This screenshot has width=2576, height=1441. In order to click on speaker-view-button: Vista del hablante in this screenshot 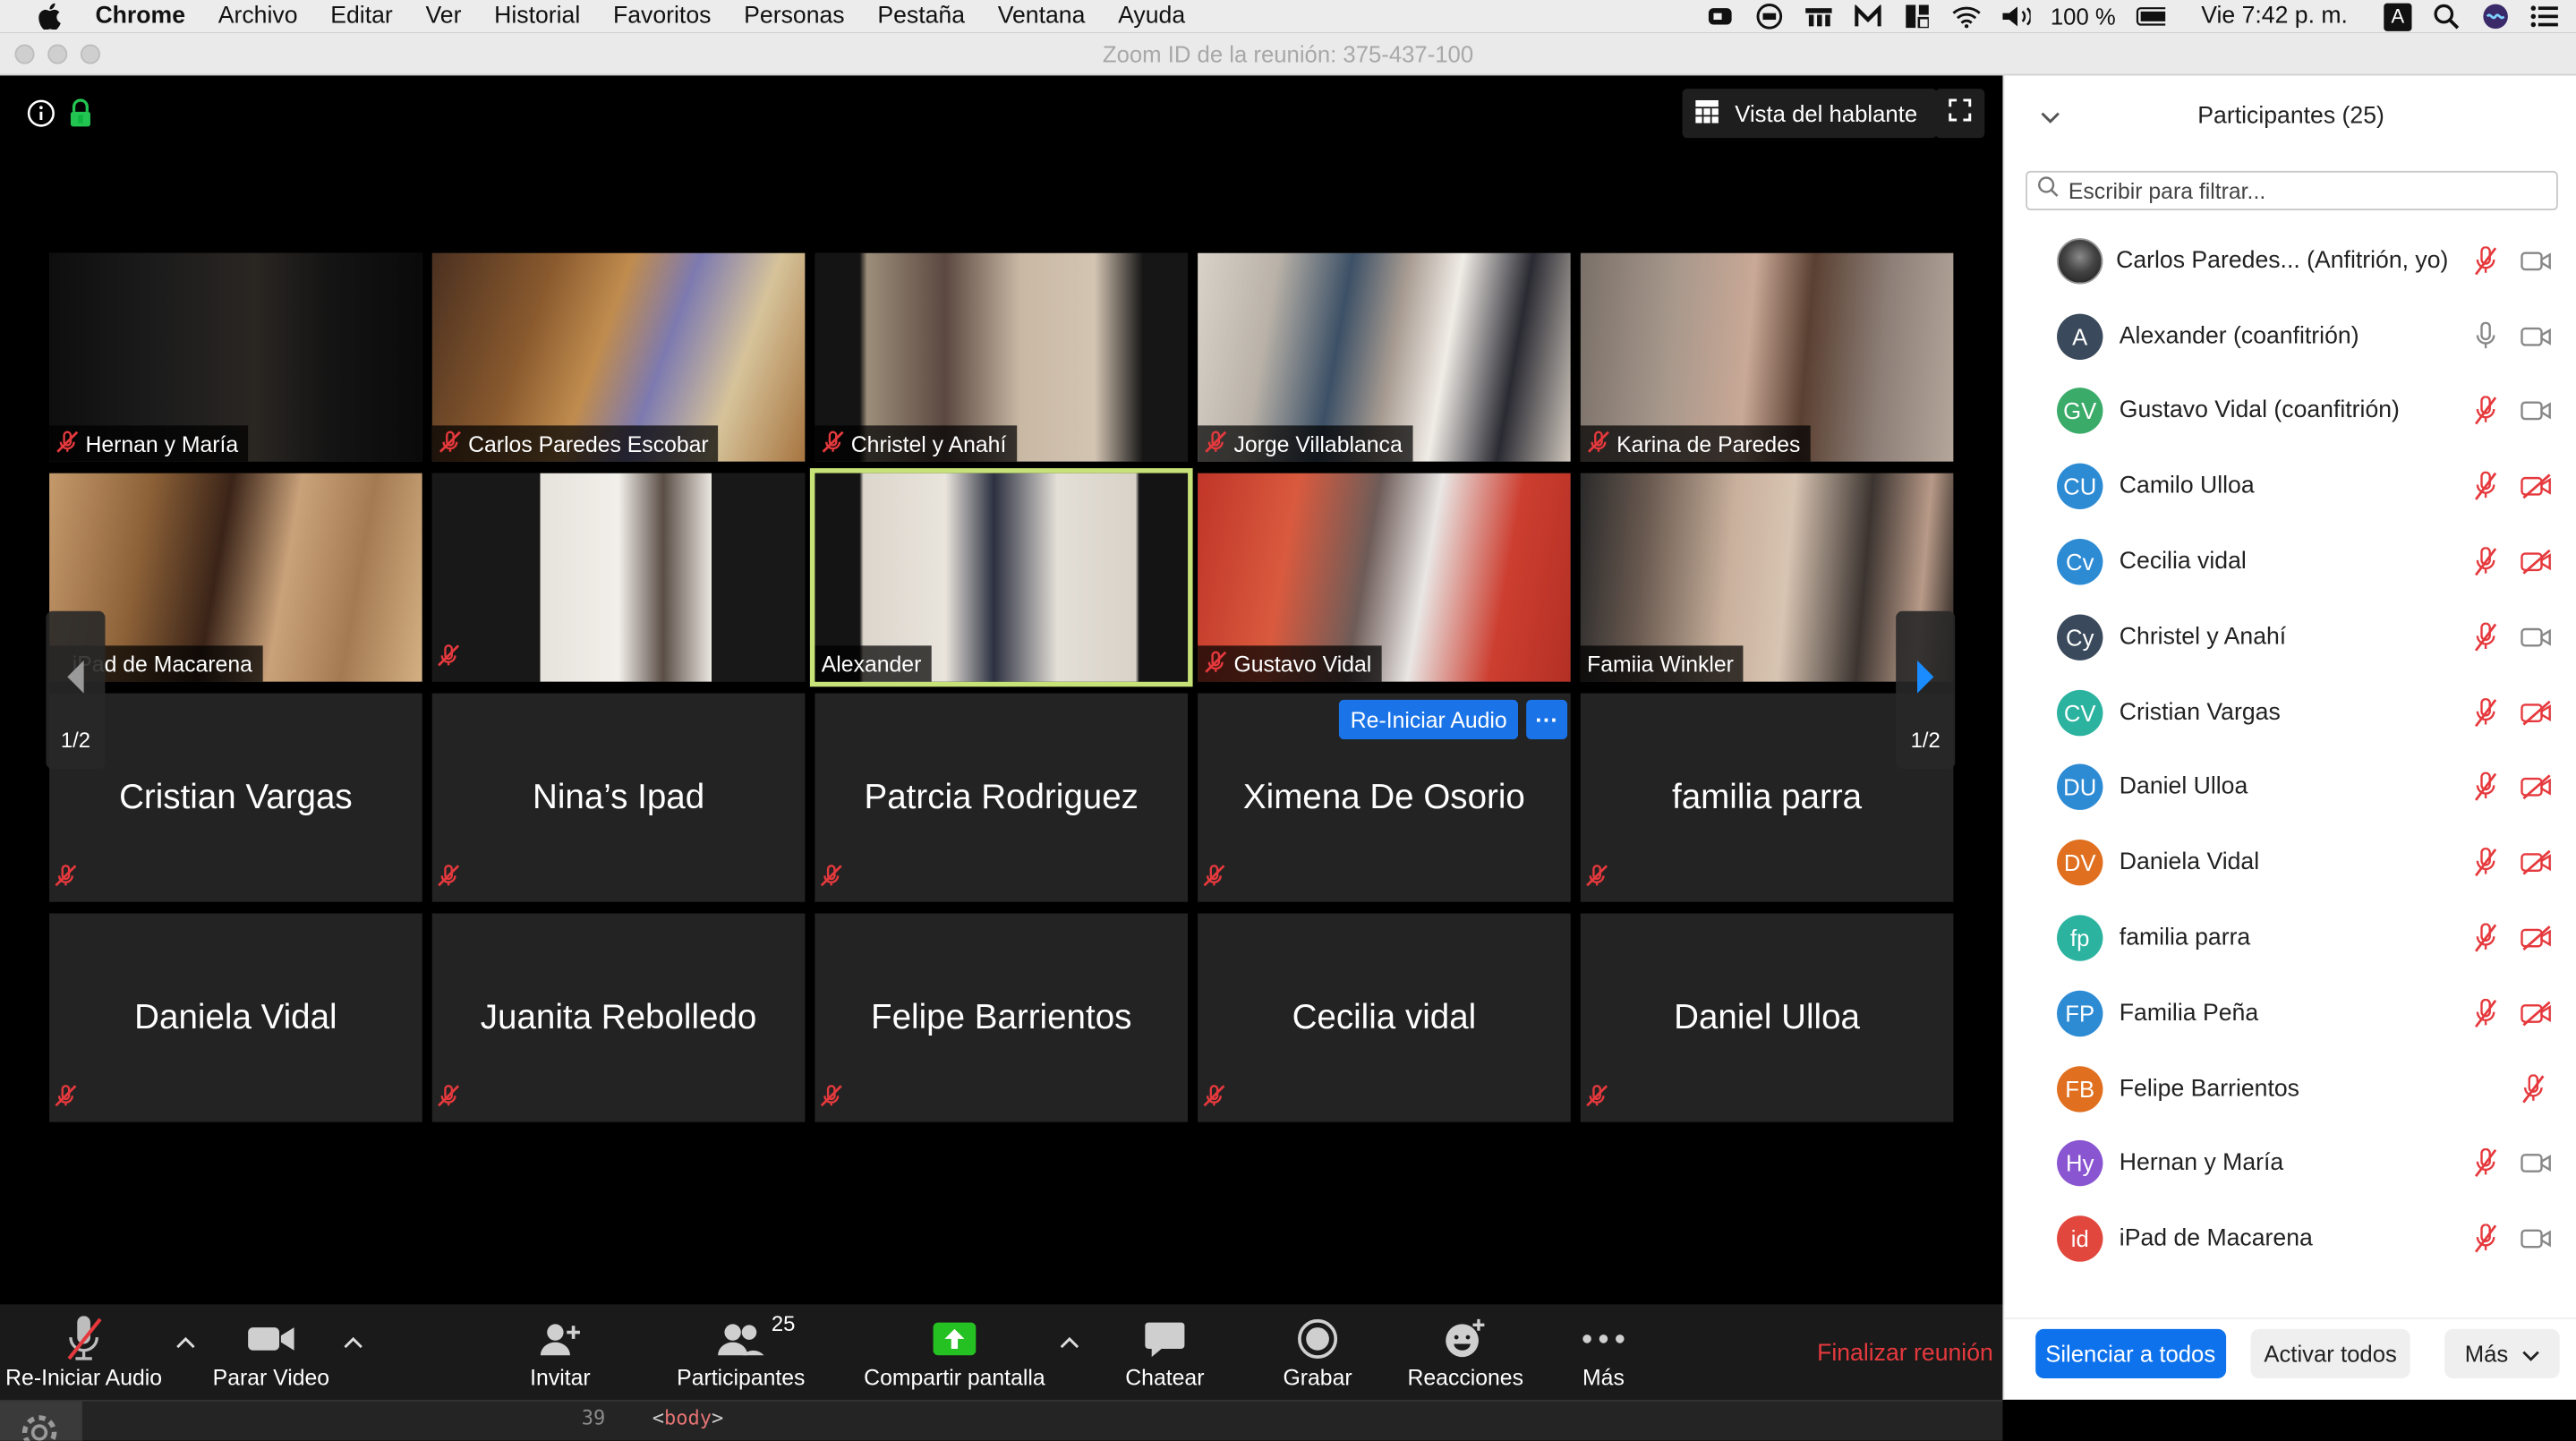, I will do `click(1810, 114)`.